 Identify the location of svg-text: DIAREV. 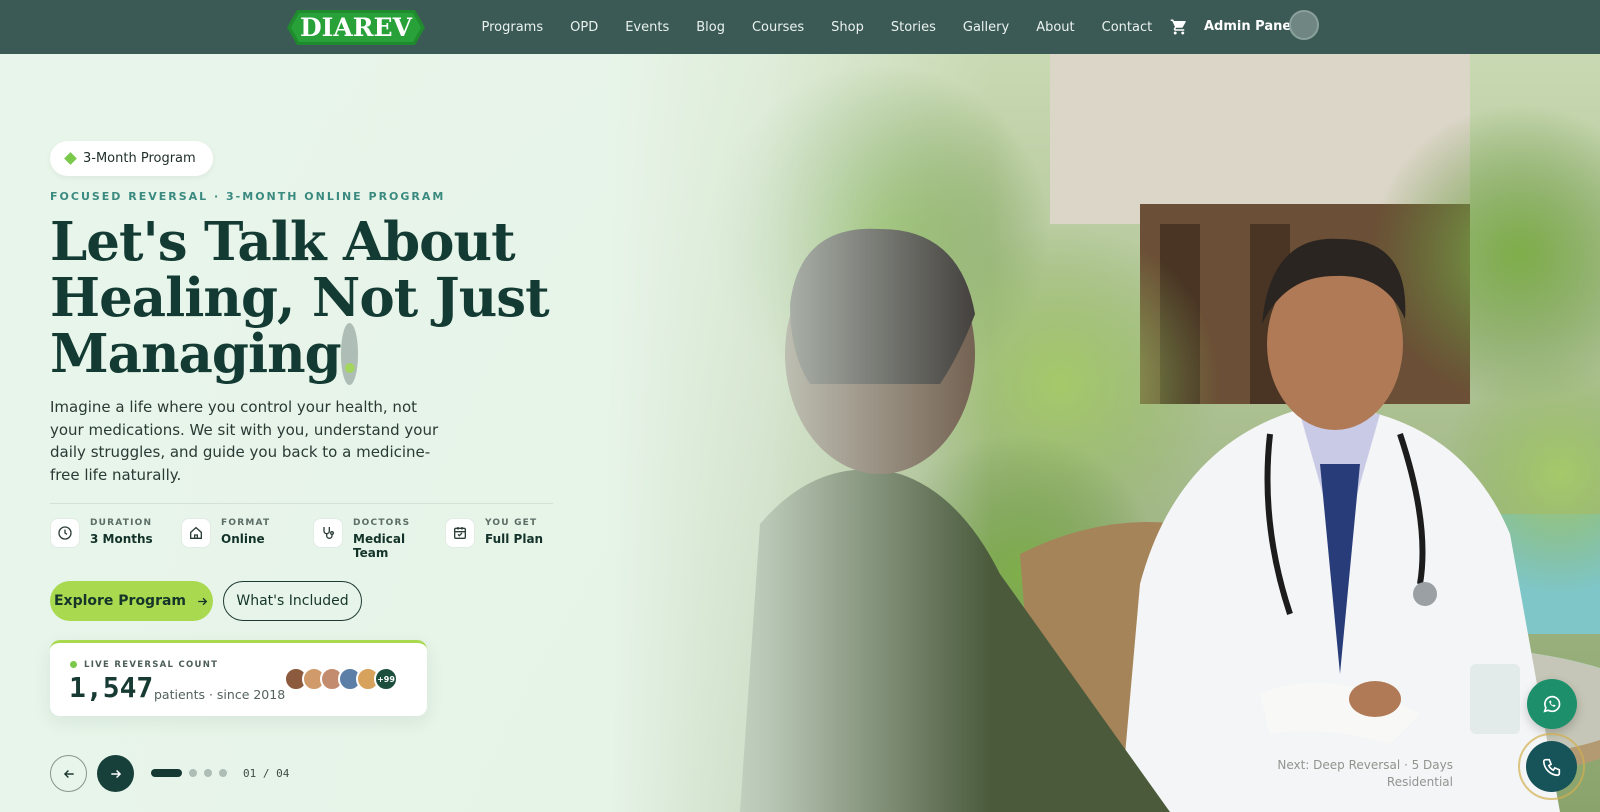
(356, 27).